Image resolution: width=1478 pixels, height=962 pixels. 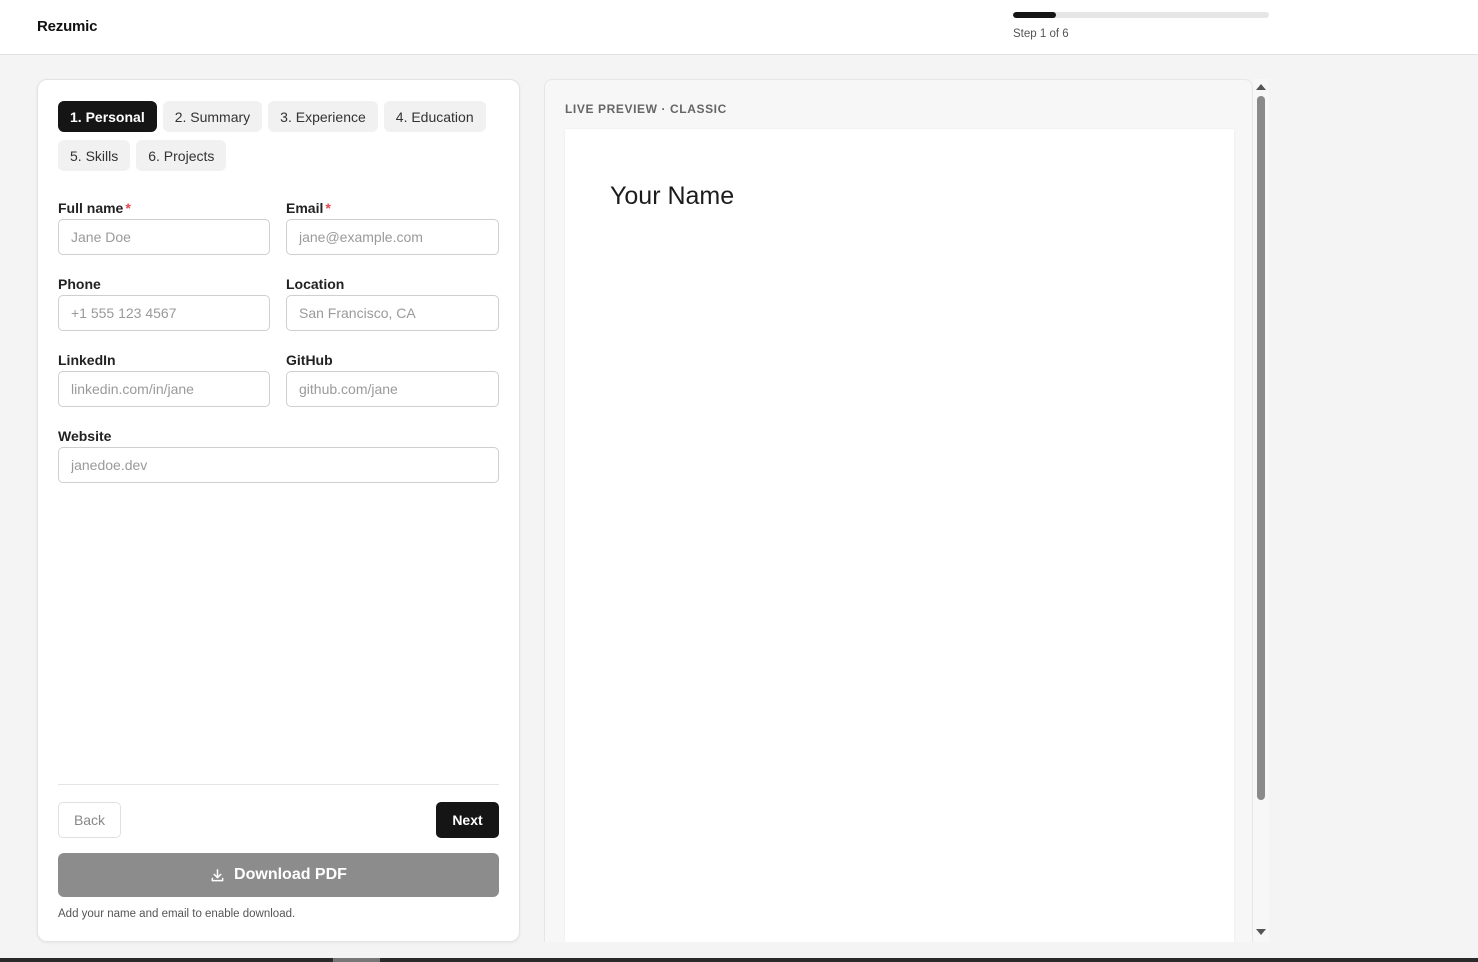 I want to click on email-field-group: Email *, so click(x=392, y=227).